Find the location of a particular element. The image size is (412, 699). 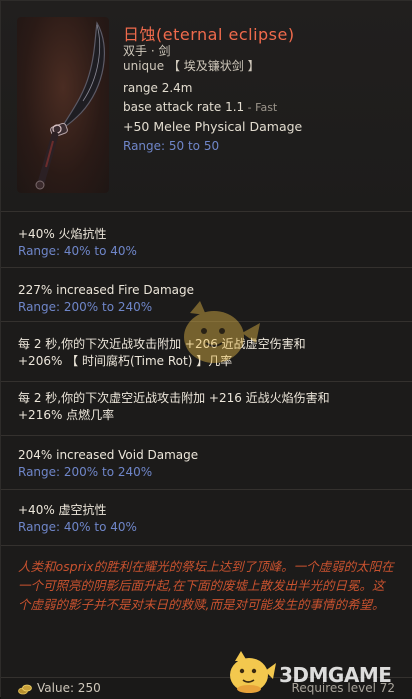

item-rarity: unique is located at coordinates (144, 66).